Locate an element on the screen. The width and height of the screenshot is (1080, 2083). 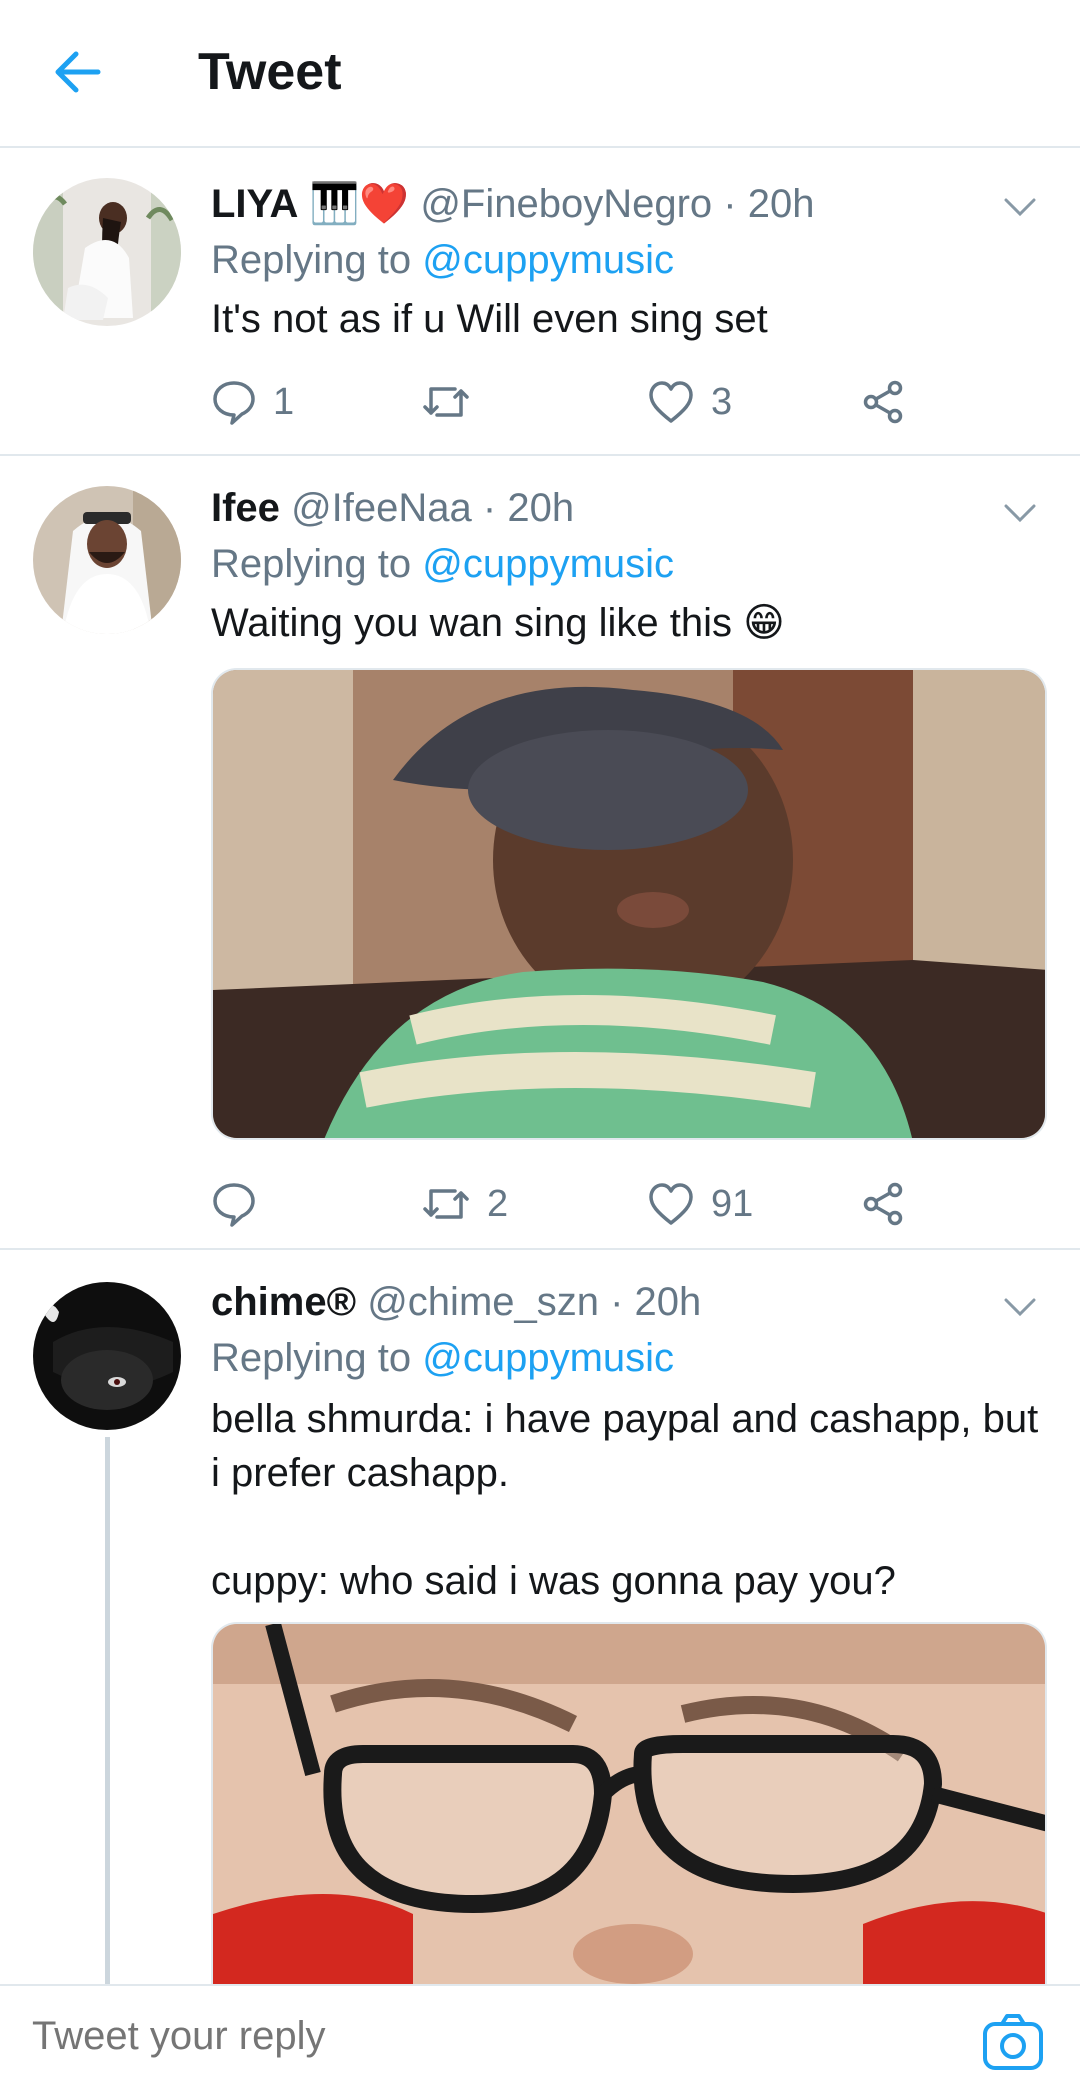
camera-icon is located at coordinates (1013, 2042).